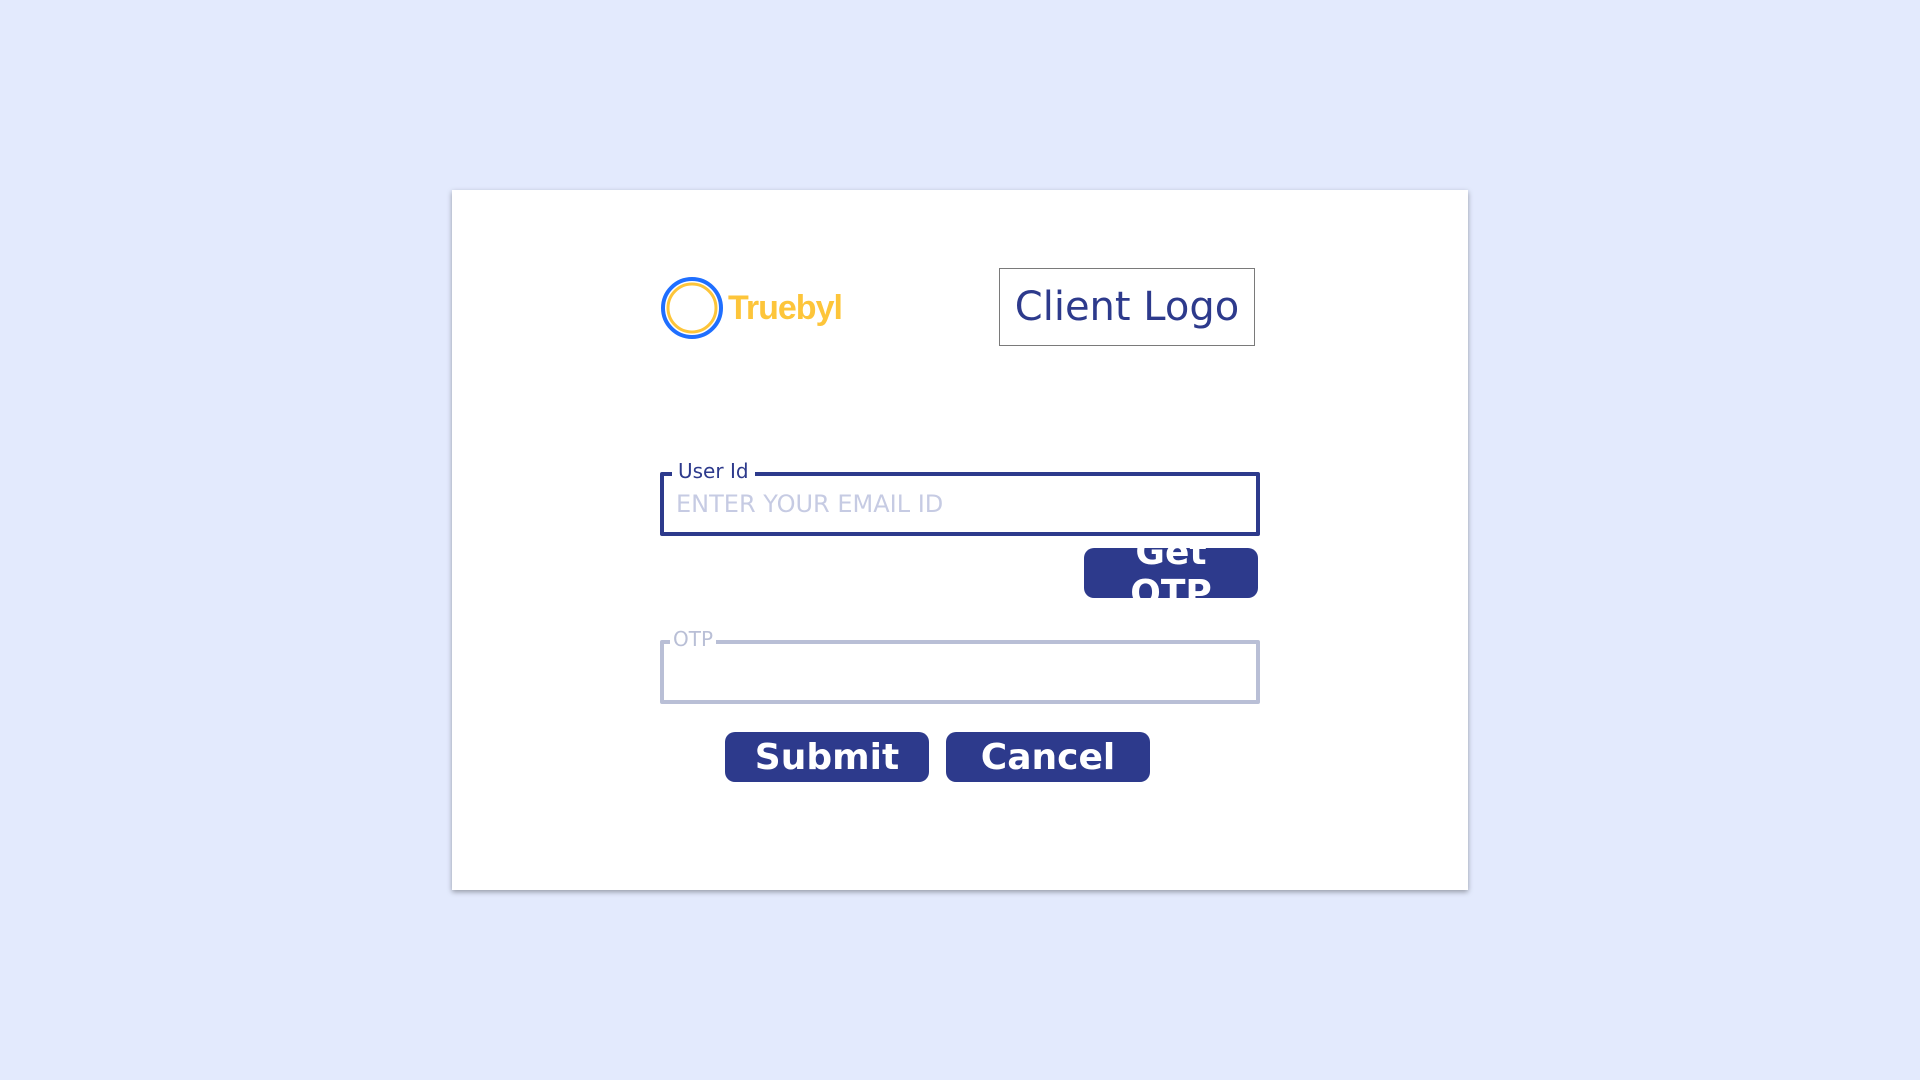  I want to click on client-logo-text: Client Logo, so click(1127, 307).